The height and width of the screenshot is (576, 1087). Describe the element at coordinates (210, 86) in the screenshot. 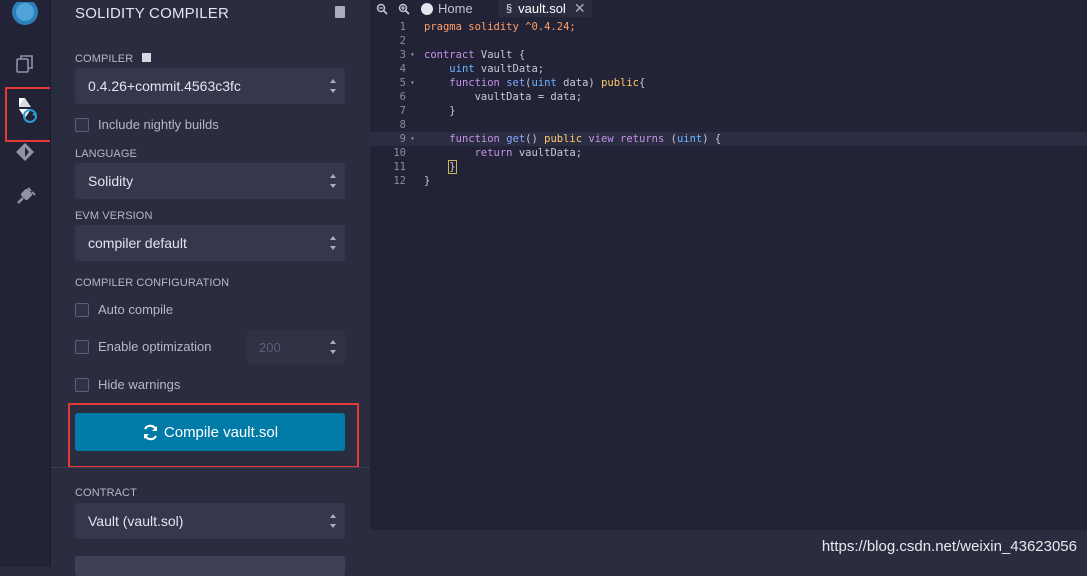

I see `compiler-version-select: 0.4.26+commit.4563c3fc` at that location.